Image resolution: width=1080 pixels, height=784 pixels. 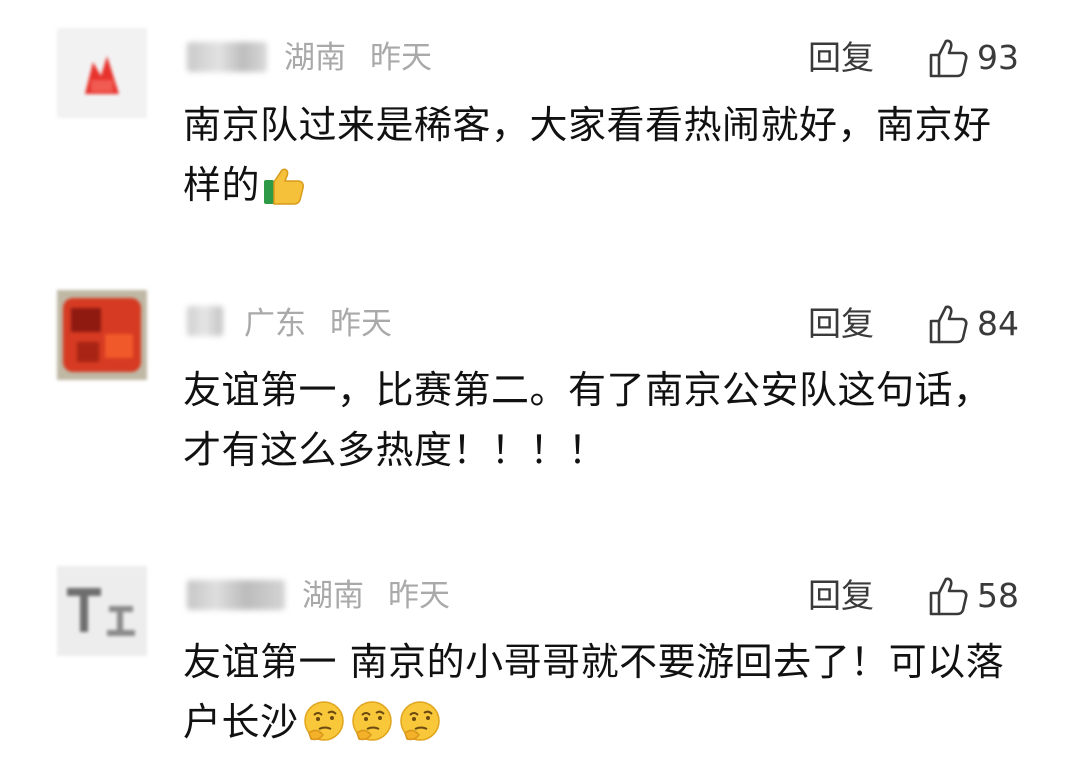 I want to click on thumbs-up-emoji, so click(x=284, y=193).